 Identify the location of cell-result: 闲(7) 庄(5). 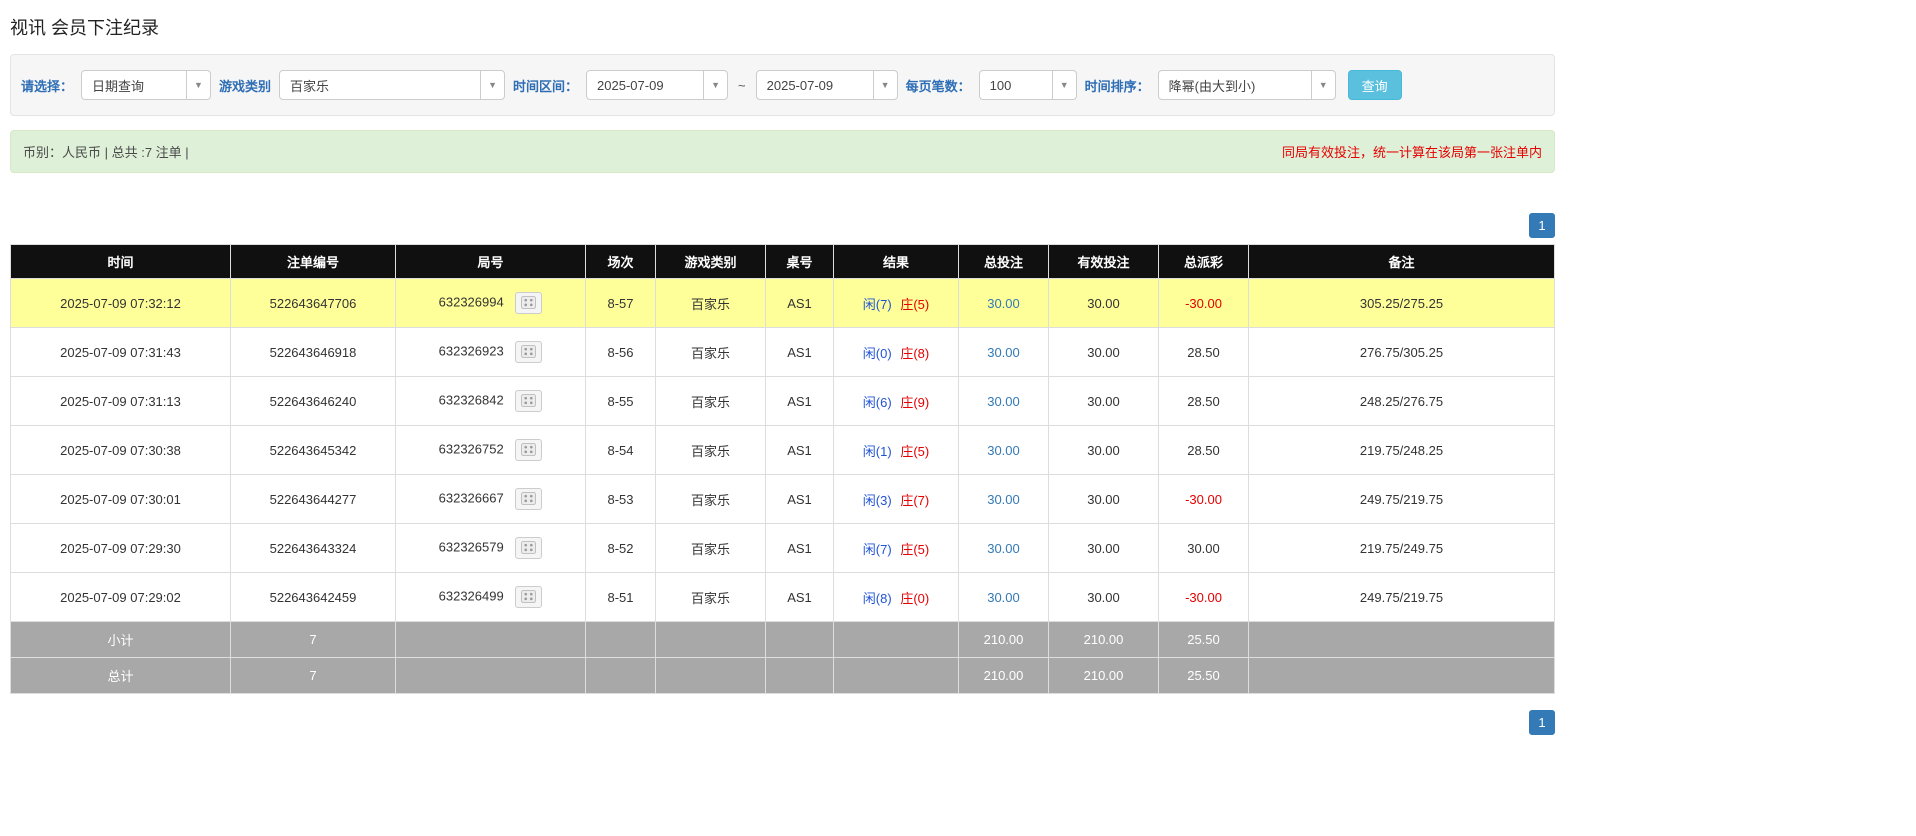
(896, 548).